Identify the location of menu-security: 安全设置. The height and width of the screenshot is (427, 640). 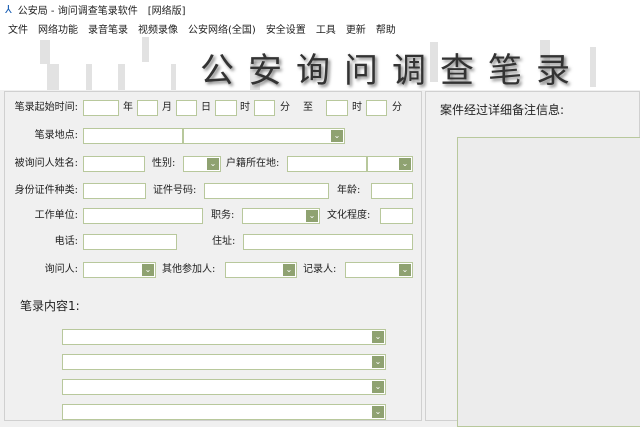
(286, 28).